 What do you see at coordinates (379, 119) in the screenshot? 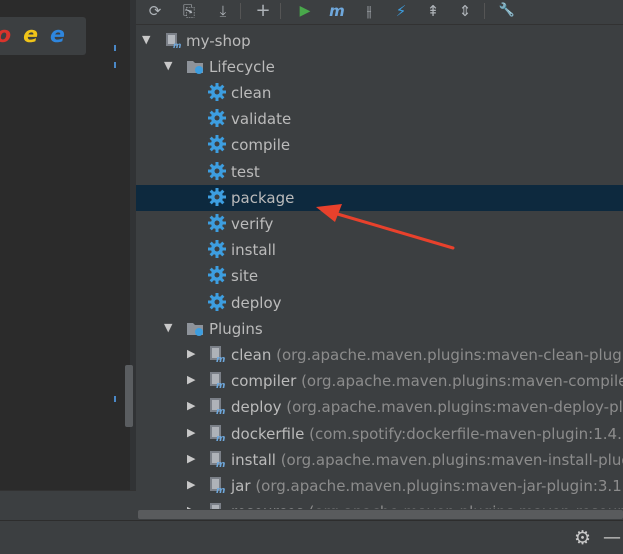
I see `lifecycle-goal-validate: validate` at bounding box center [379, 119].